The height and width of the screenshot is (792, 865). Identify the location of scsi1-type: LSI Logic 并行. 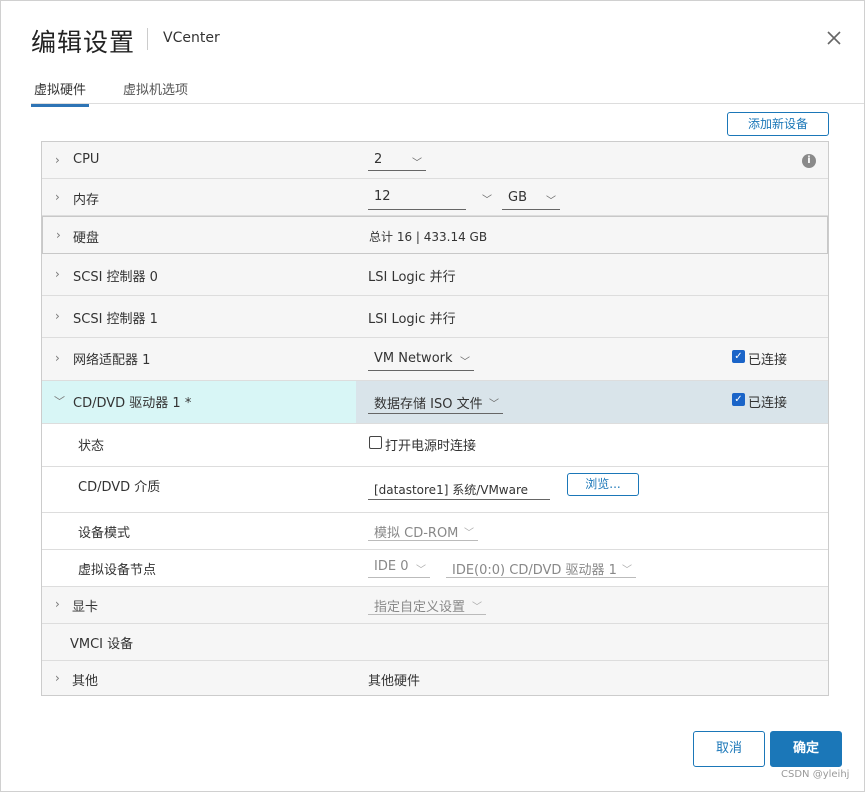
(412, 319).